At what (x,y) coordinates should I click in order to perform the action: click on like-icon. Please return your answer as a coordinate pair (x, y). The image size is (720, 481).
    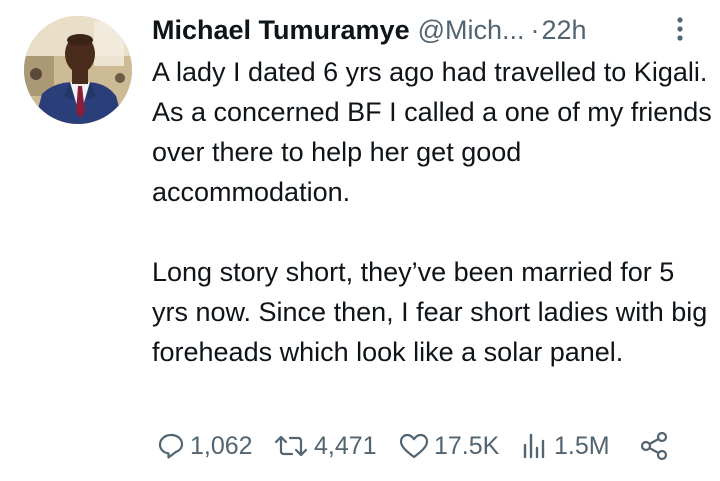
    Looking at the image, I should click on (414, 446).